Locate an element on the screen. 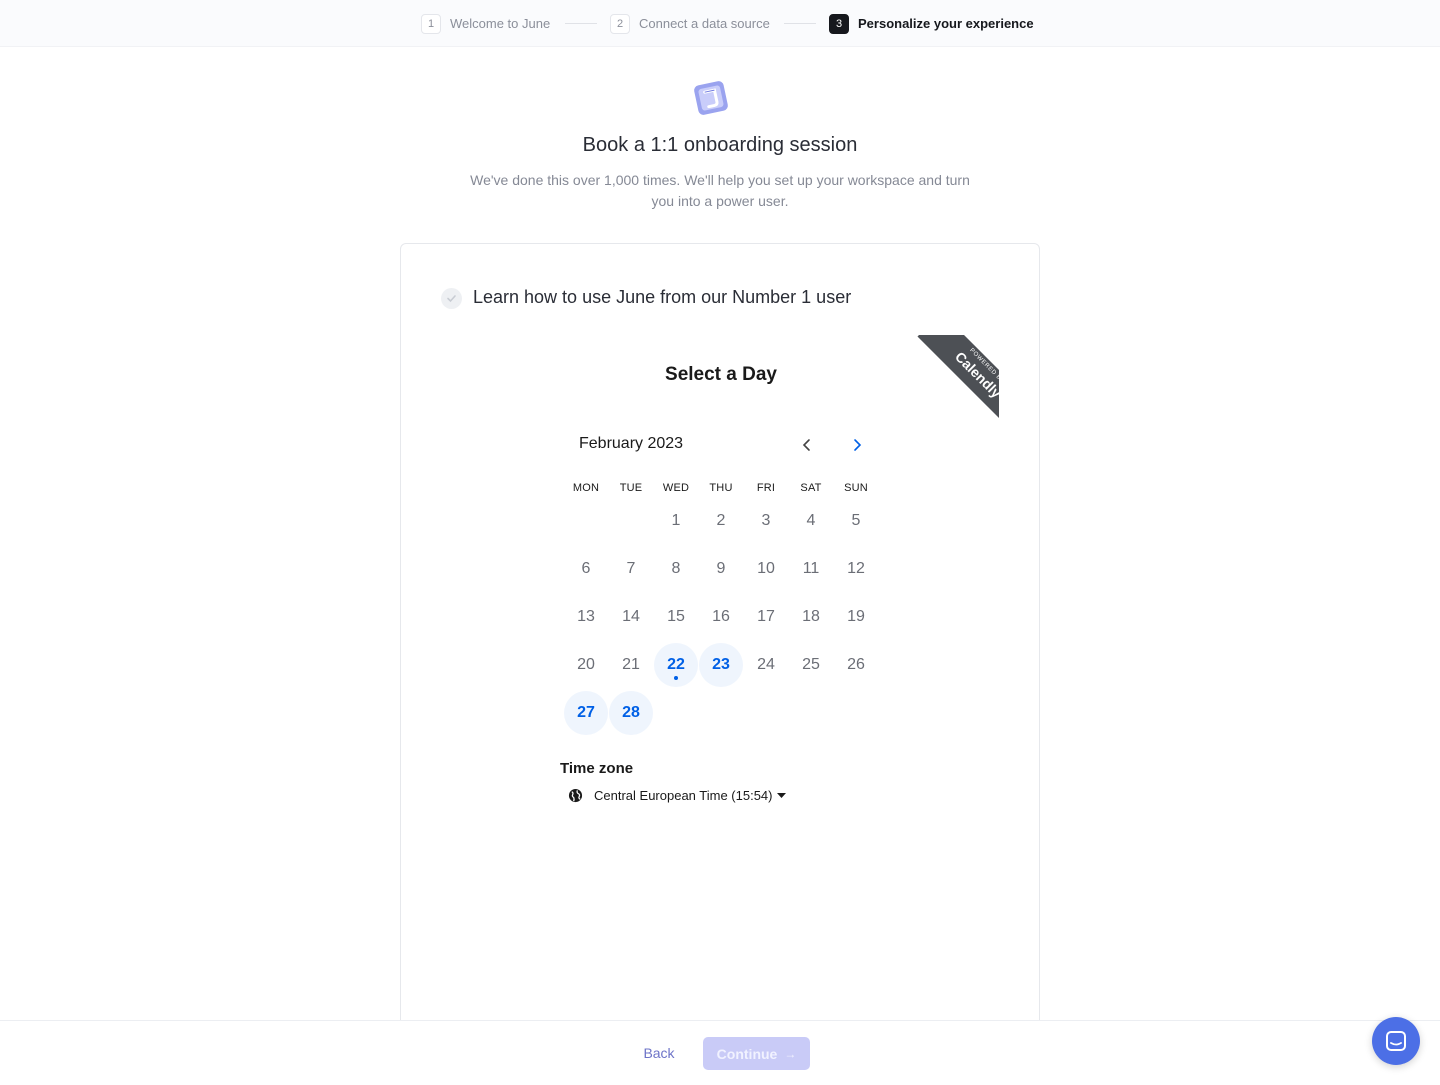 The height and width of the screenshot is (1085, 1440). day-number: 19 is located at coordinates (856, 616).